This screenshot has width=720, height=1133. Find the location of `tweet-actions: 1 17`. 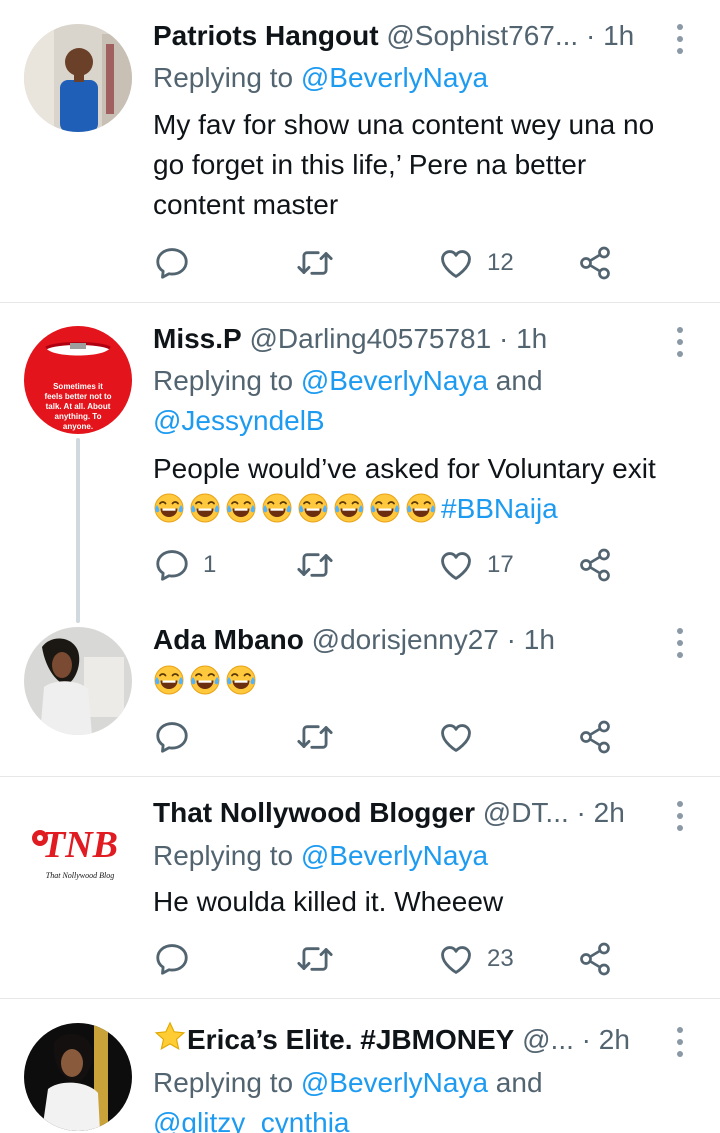

tweet-actions: 1 17 is located at coordinates (393, 565).